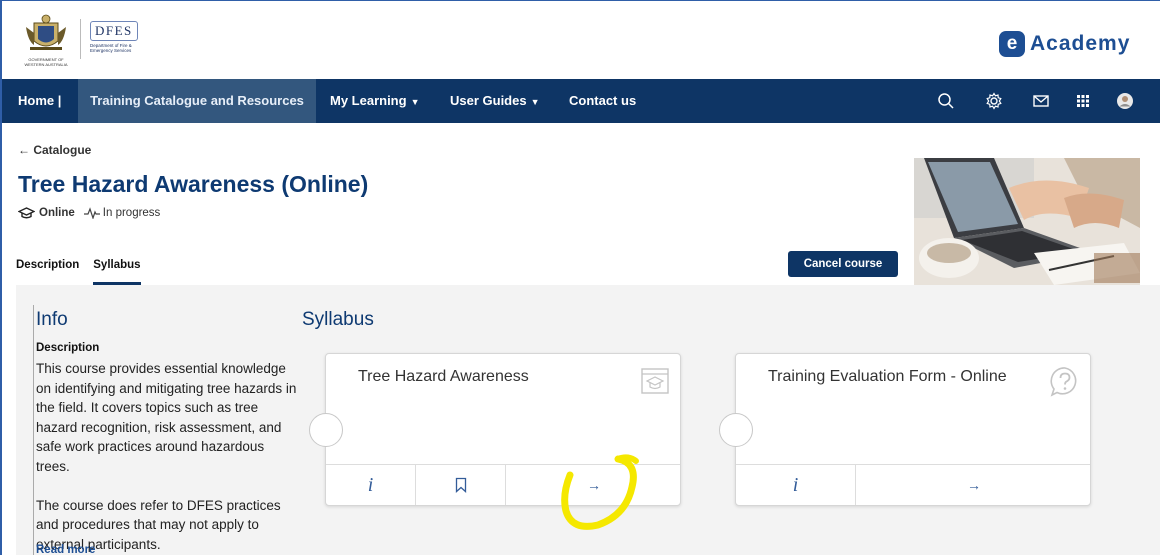 The width and height of the screenshot is (1160, 555). Describe the element at coordinates (843, 264) in the screenshot. I see `cancel-course-button: Cancel course` at that location.